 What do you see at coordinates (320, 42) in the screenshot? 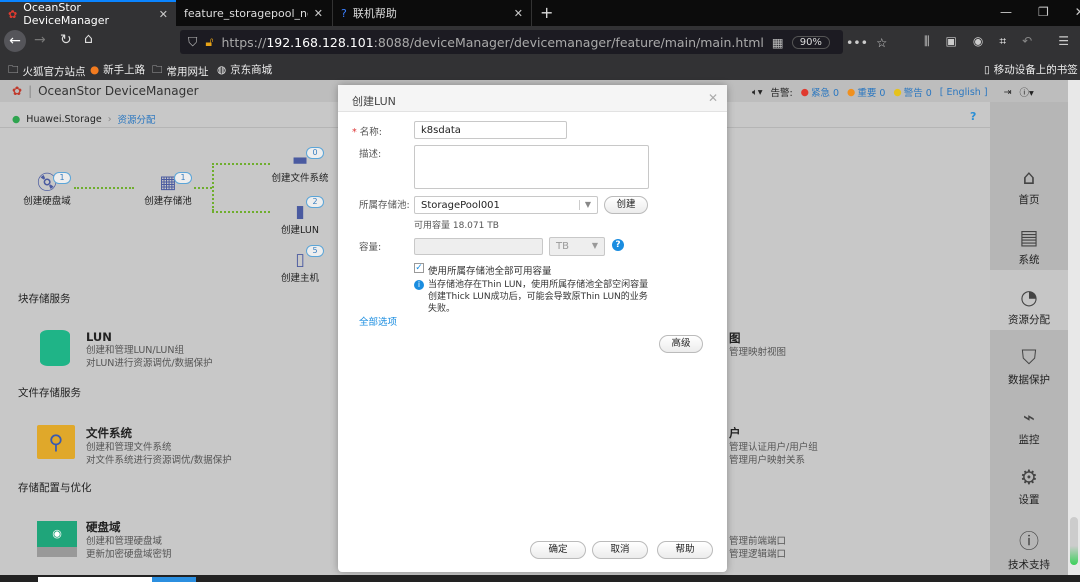
I see `url-host: 192.168.128.101` at bounding box center [320, 42].